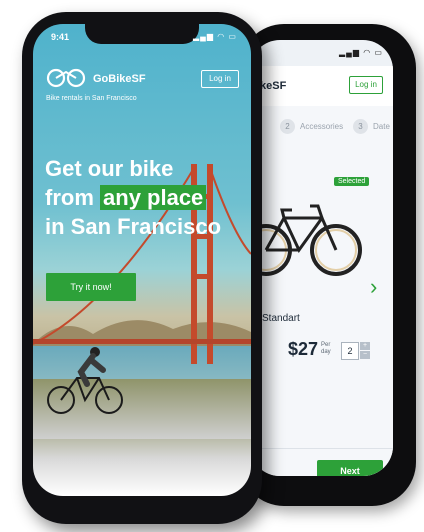 The width and height of the screenshot is (424, 532). Describe the element at coordinates (350, 351) in the screenshot. I see `quantity-field: 2` at that location.